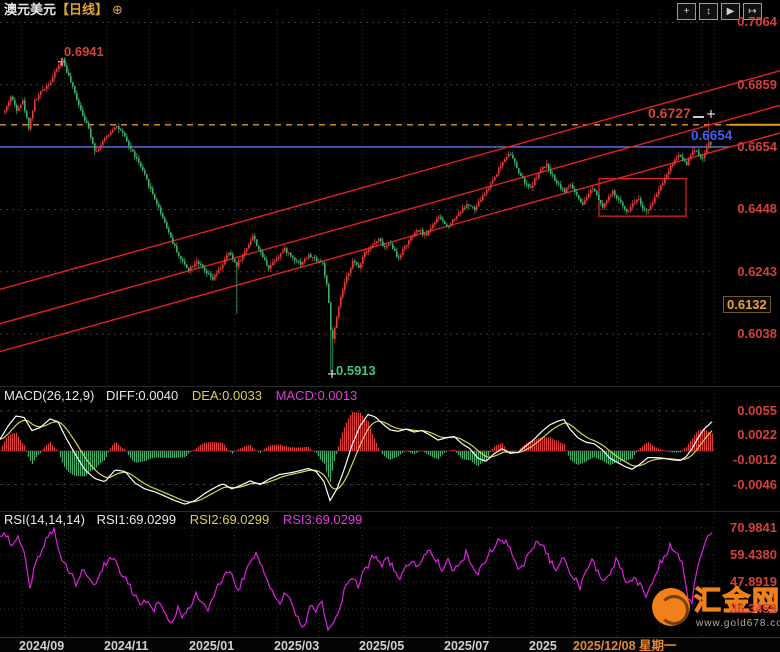  Describe the element at coordinates (212, 645) in the screenshot. I see `date-label: 2025/01` at that location.